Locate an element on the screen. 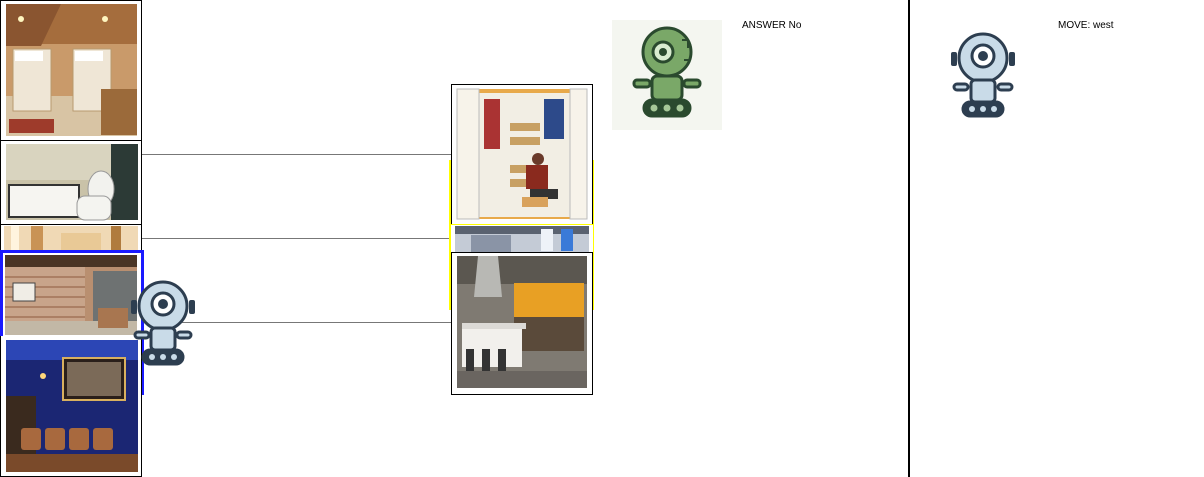 The height and width of the screenshot is (477, 1204). closet-room-tile is located at coordinates (522, 154).